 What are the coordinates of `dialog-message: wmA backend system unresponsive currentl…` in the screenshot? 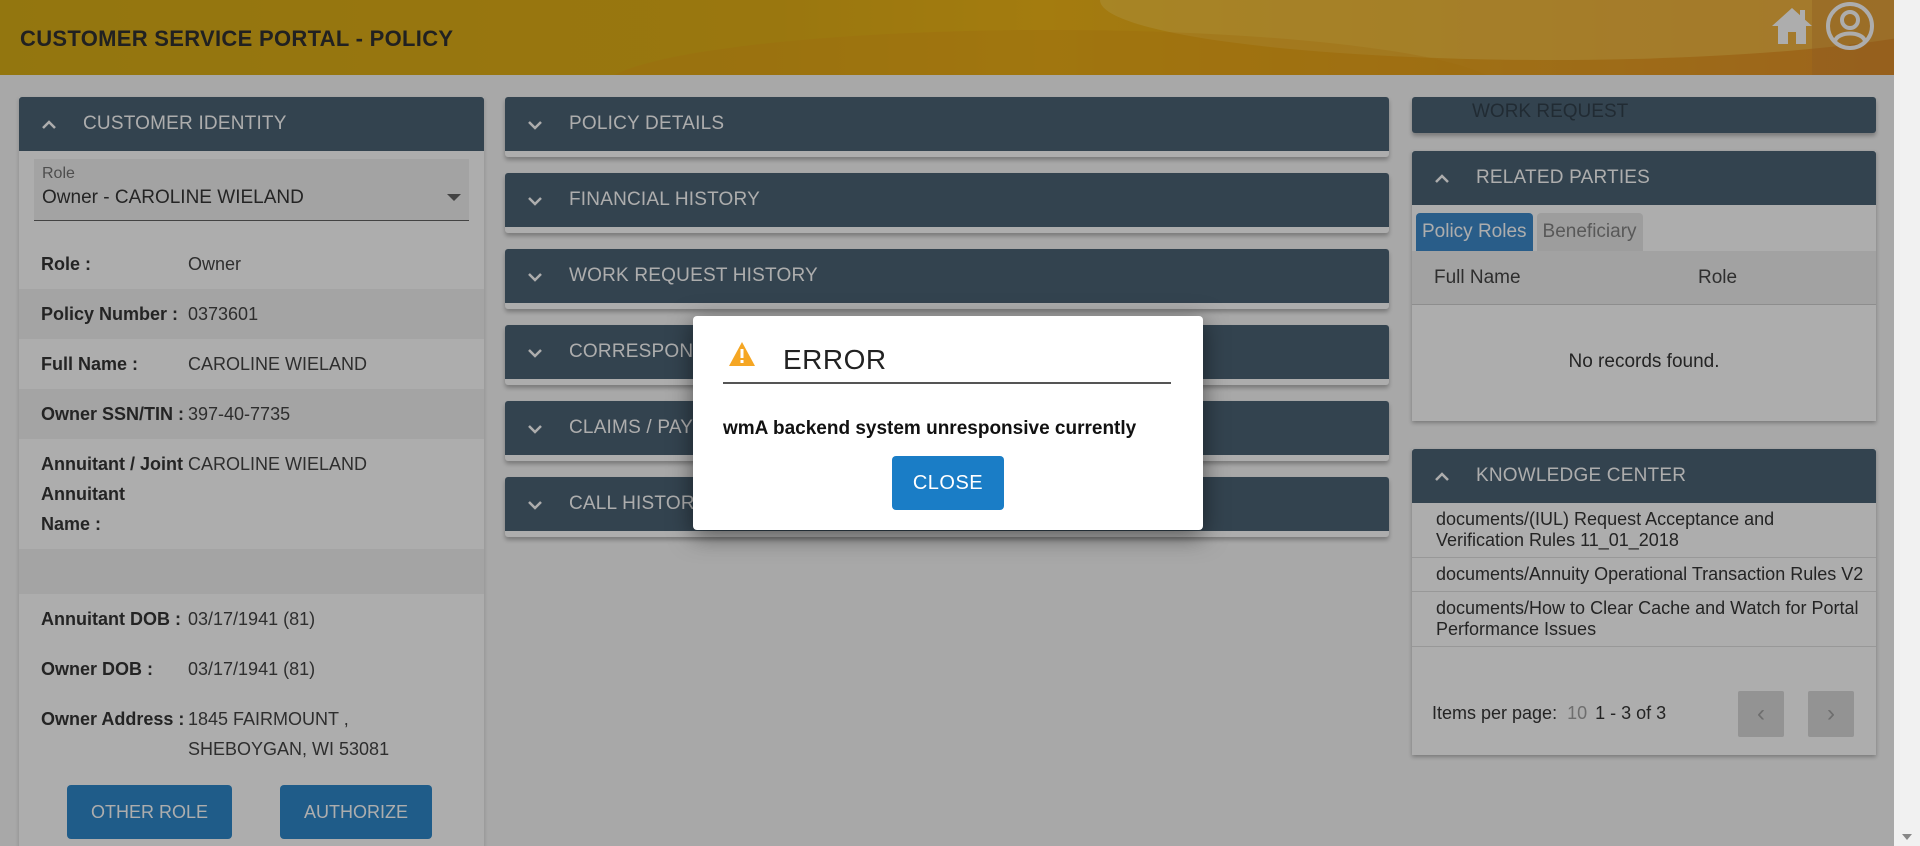 It's located at (930, 428).